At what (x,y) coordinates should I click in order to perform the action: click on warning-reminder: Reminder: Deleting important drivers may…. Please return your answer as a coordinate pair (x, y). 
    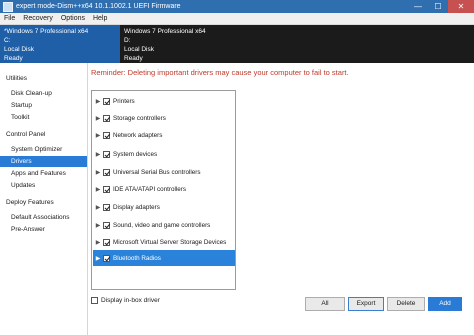
    Looking at the image, I should click on (220, 72).